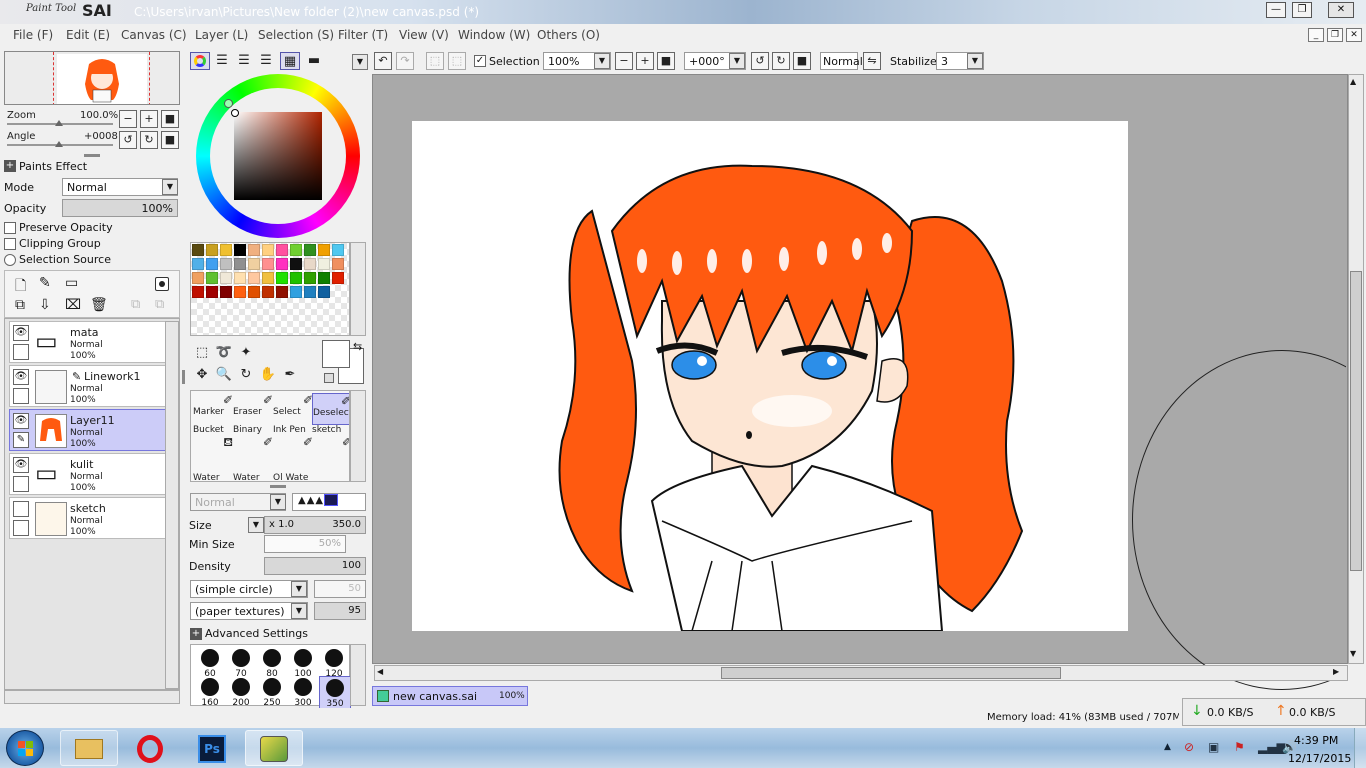  Describe the element at coordinates (380, 671) in the screenshot. I see `scroll-left-icon: ◀` at that location.